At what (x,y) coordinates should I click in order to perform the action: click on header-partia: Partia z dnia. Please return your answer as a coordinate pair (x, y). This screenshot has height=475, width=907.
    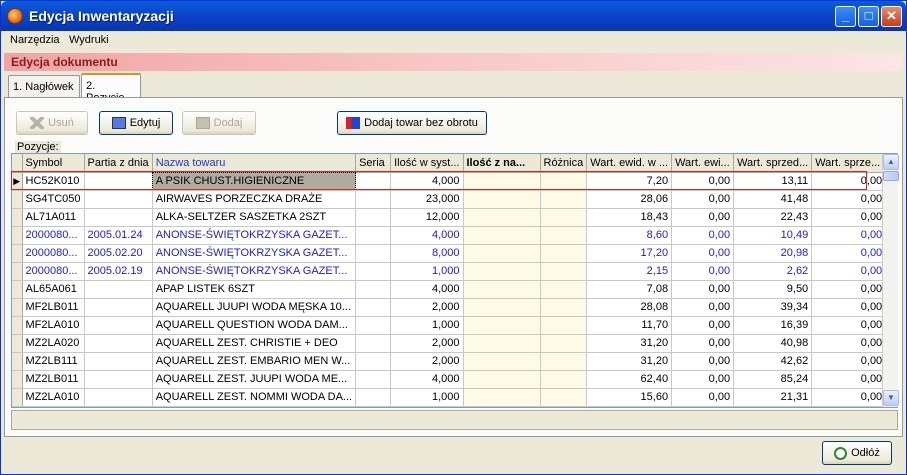
    Looking at the image, I should click on (118, 163).